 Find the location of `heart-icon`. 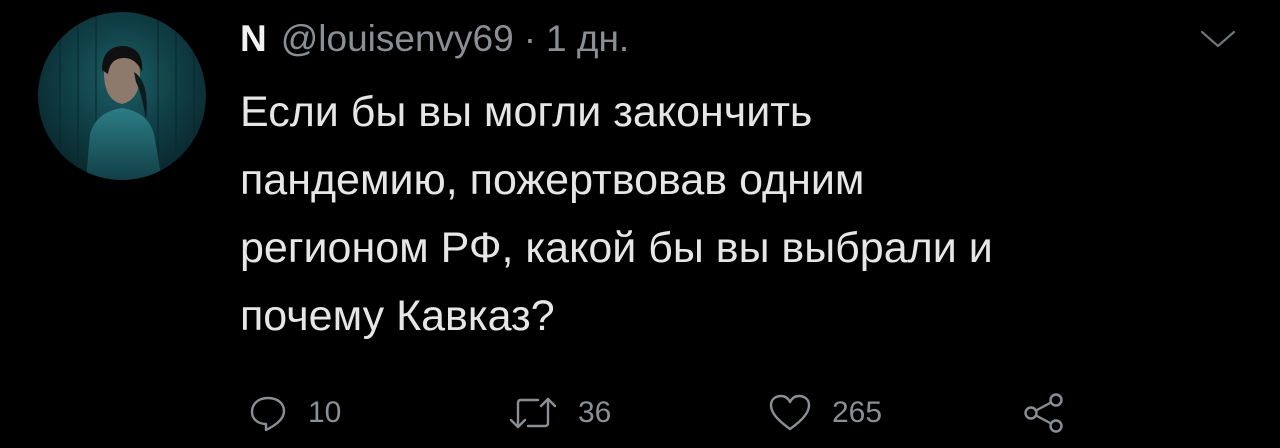

heart-icon is located at coordinates (790, 412).